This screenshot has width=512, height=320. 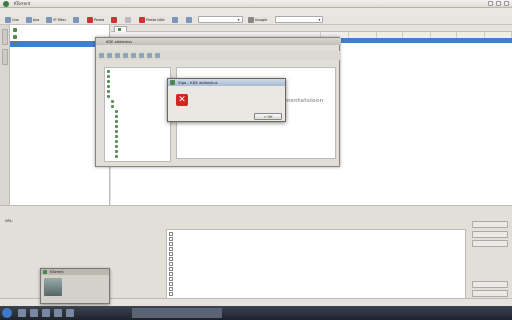 I want to click on help-toolbar, so click(x=218, y=55).